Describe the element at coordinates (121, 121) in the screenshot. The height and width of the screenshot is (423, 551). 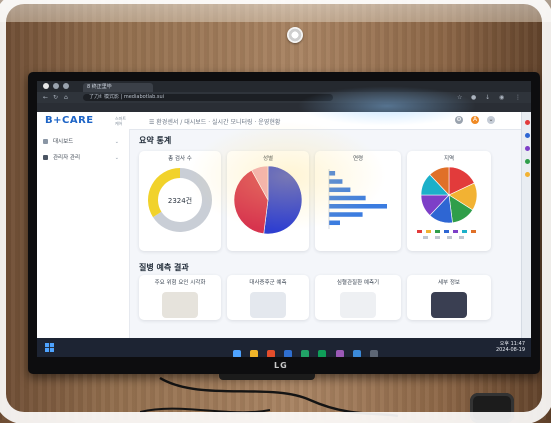
I see `app-brand-sub: 스마트 케어` at that location.